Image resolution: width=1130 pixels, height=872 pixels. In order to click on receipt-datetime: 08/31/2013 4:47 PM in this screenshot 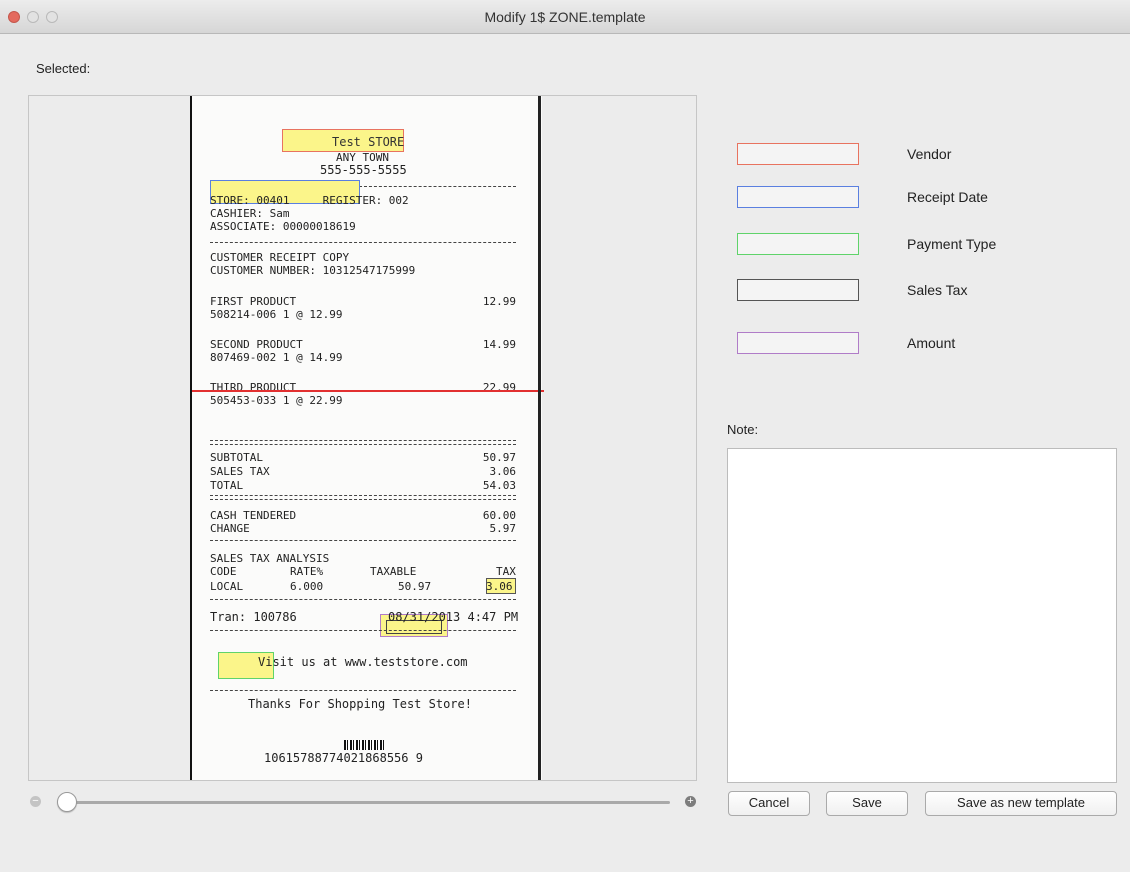, I will do `click(453, 617)`.